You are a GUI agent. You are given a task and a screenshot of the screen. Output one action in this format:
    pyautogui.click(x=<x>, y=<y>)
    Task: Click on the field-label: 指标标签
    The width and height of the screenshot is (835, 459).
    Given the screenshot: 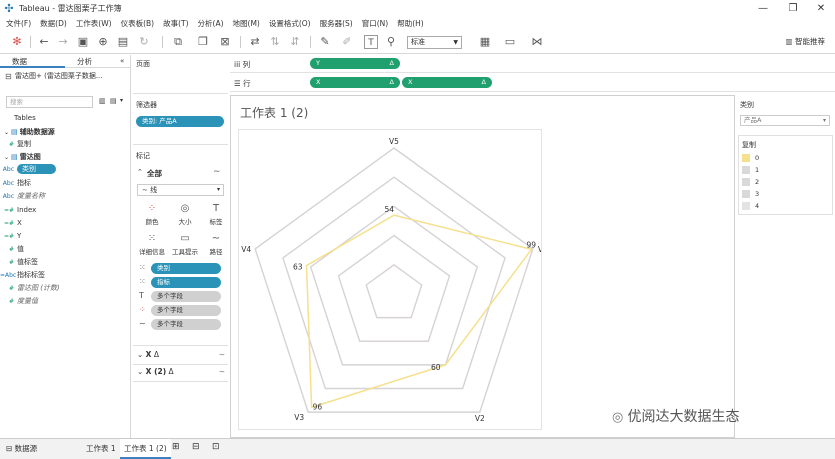 What is the action you would take?
    pyautogui.click(x=31, y=275)
    